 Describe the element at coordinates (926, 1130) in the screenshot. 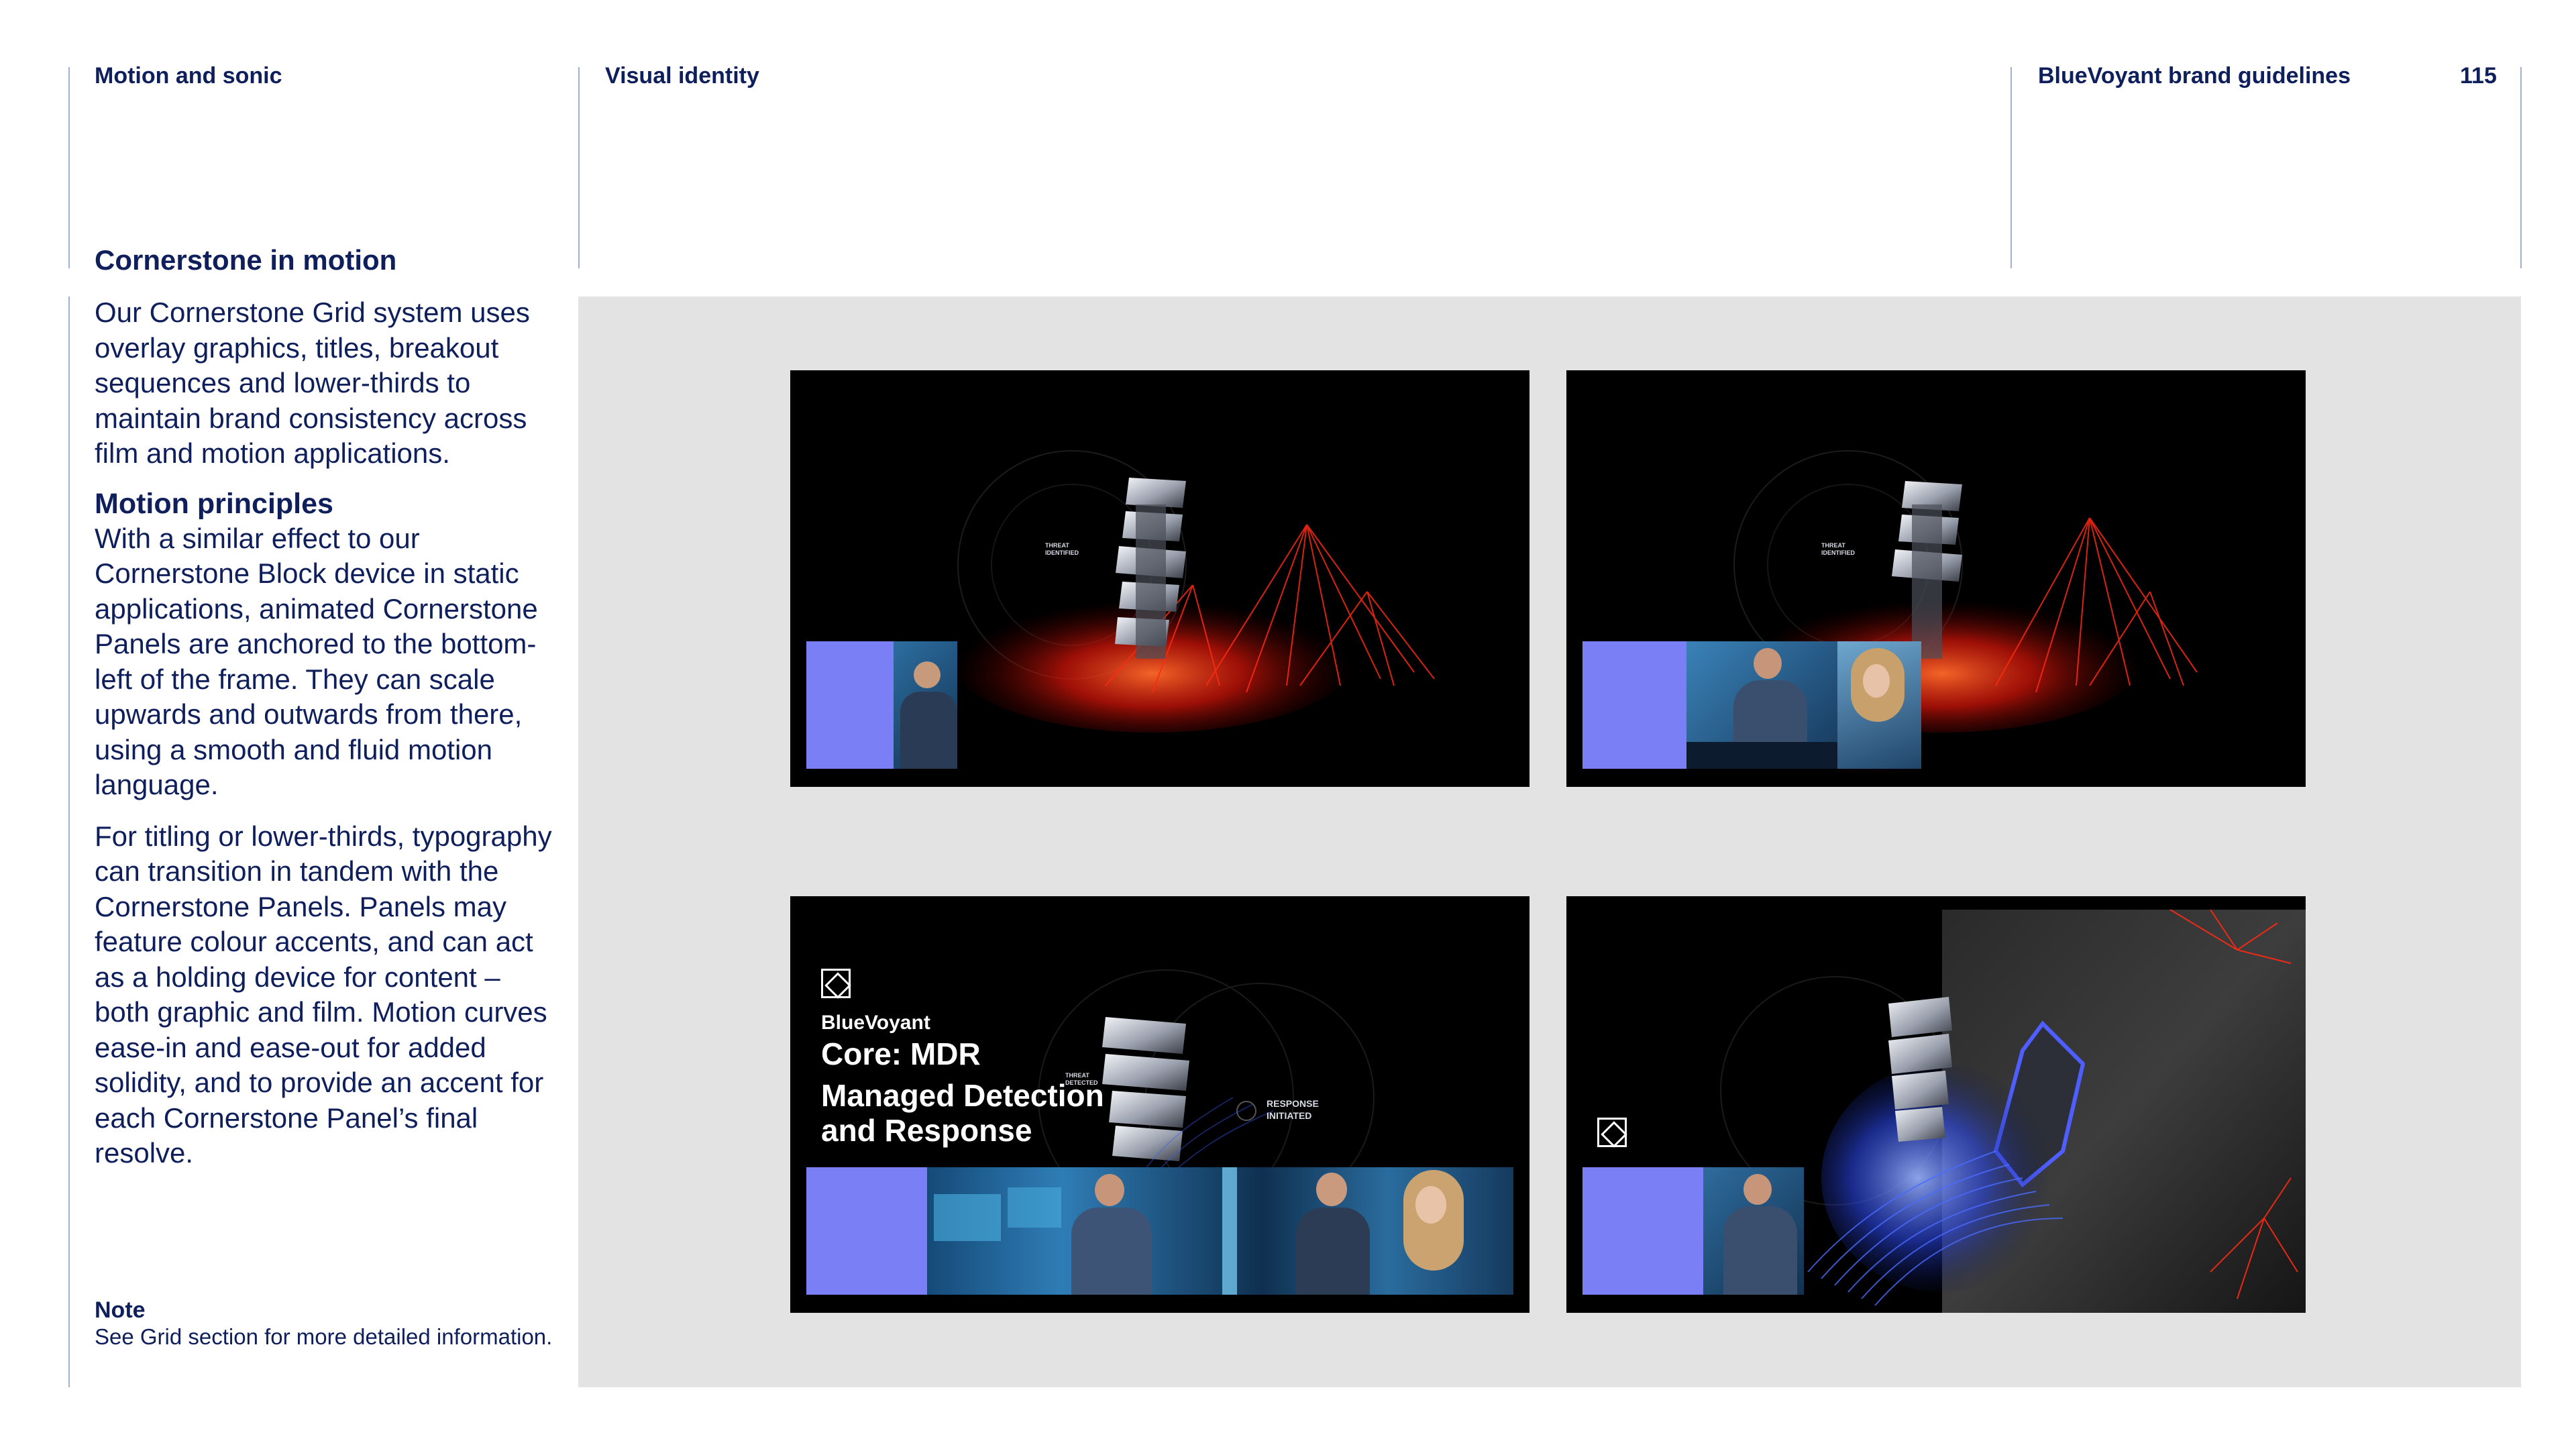

I see `frame-3-headline-2: and Response` at that location.